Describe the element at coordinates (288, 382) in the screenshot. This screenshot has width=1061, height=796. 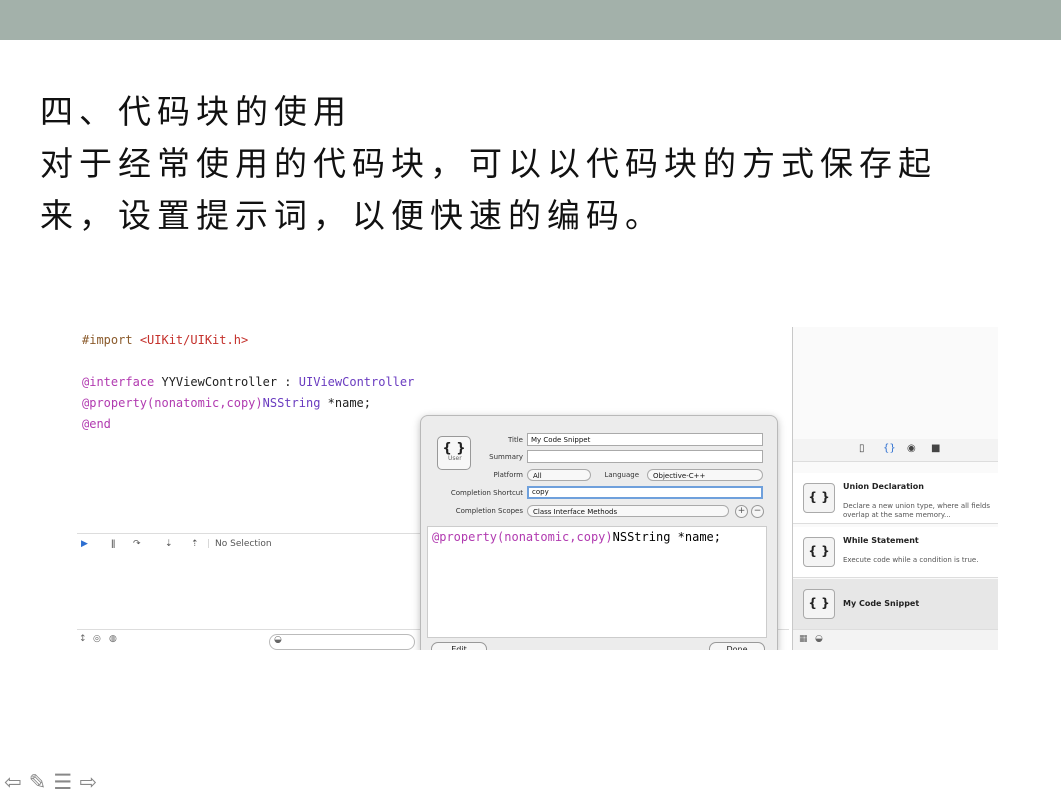
I see `class-sep: :` at that location.